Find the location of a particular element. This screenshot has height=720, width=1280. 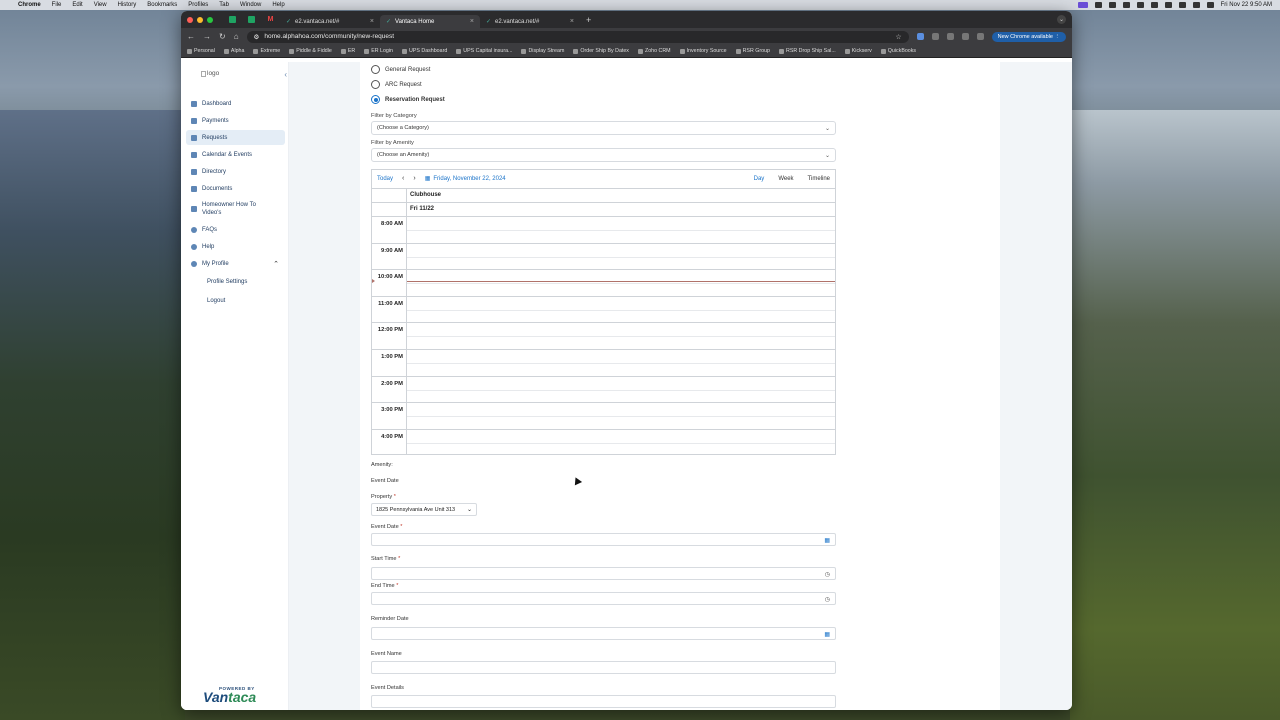

sidebar-item-my-profile: My Profile ⌃ is located at coordinates (235, 263).